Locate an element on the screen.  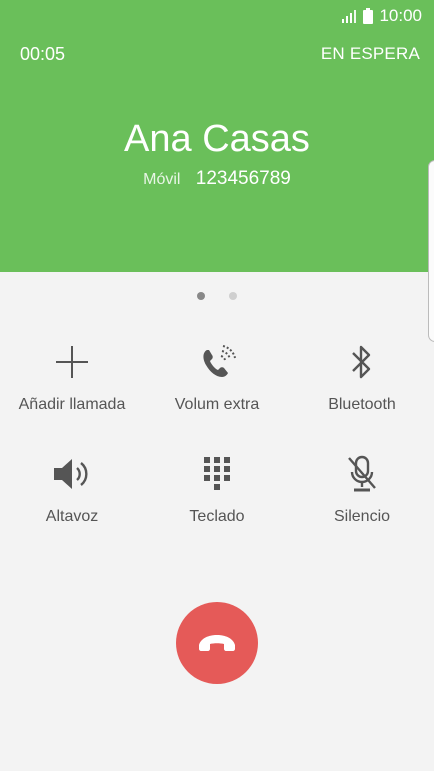
keypad-icon is located at coordinates (217, 474).